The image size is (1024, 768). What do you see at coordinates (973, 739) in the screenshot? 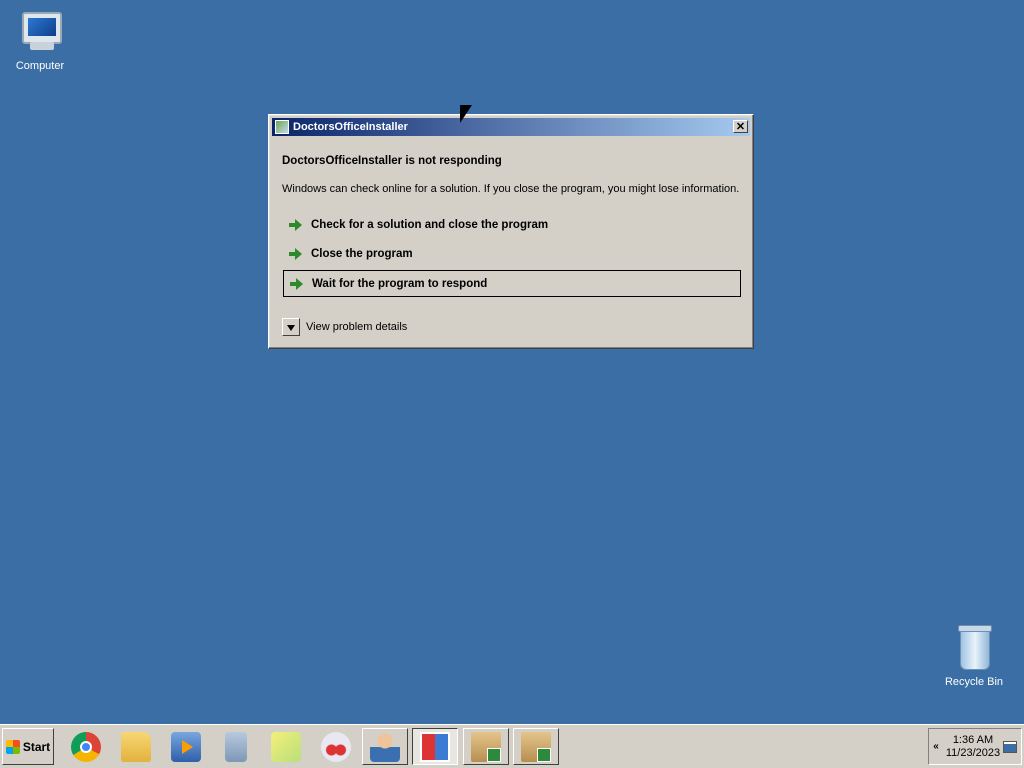
I see `clock-time: 1:36 AM` at bounding box center [973, 739].